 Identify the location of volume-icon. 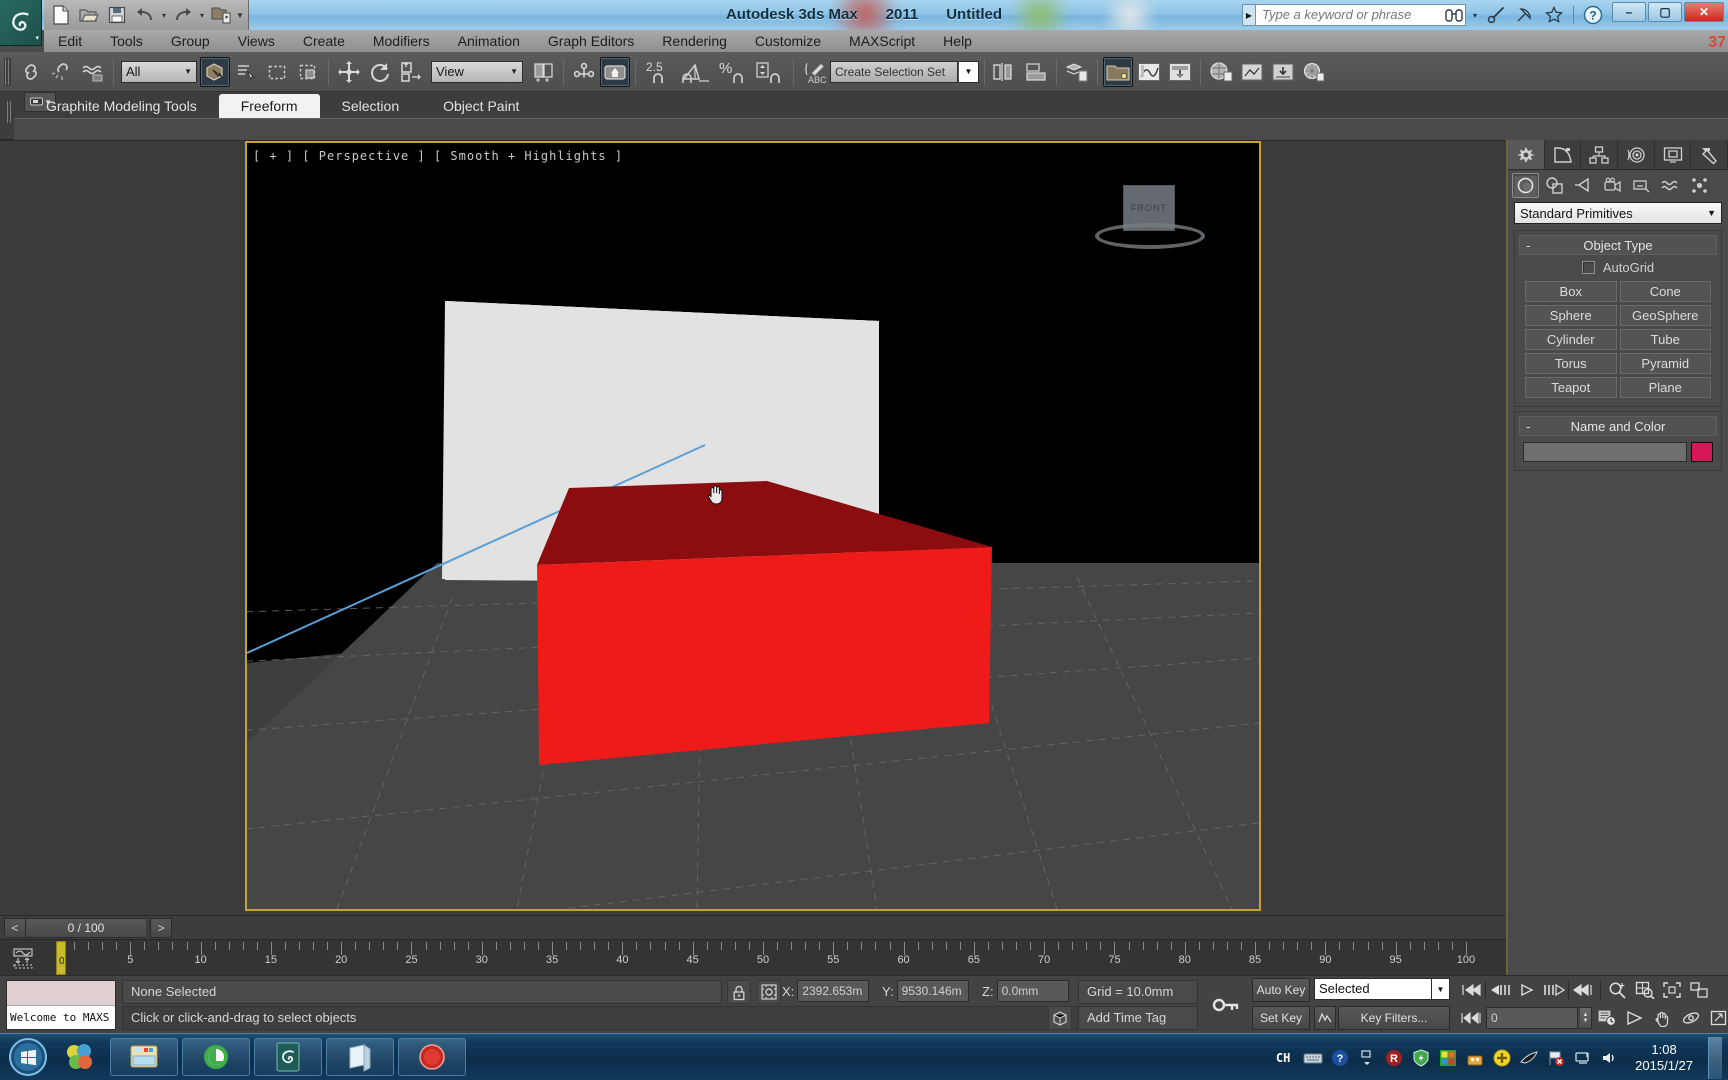
(1610, 1058).